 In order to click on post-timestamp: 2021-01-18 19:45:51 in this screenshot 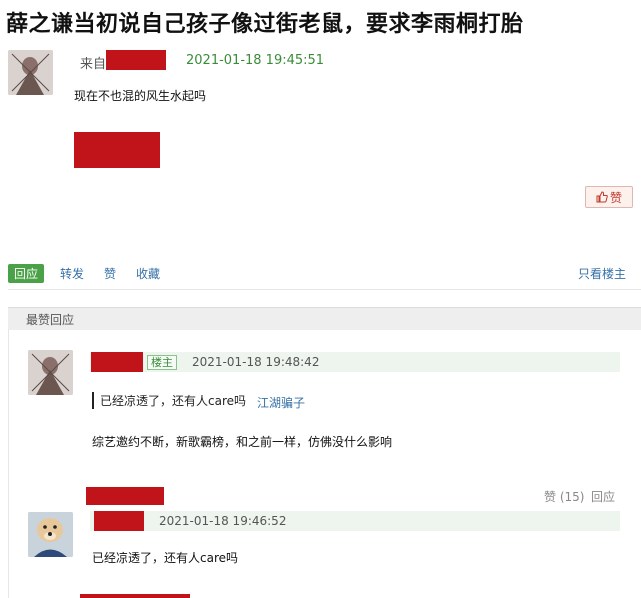, I will do `click(255, 60)`.